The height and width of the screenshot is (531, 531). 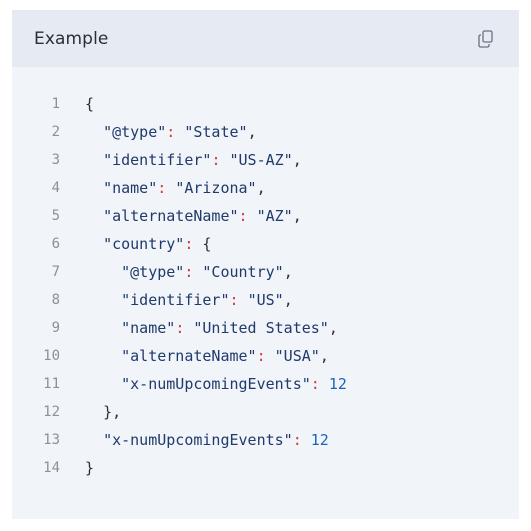 I want to click on code-line: 13 "x-numUpcomingEvents": 12, so click(x=265, y=440).